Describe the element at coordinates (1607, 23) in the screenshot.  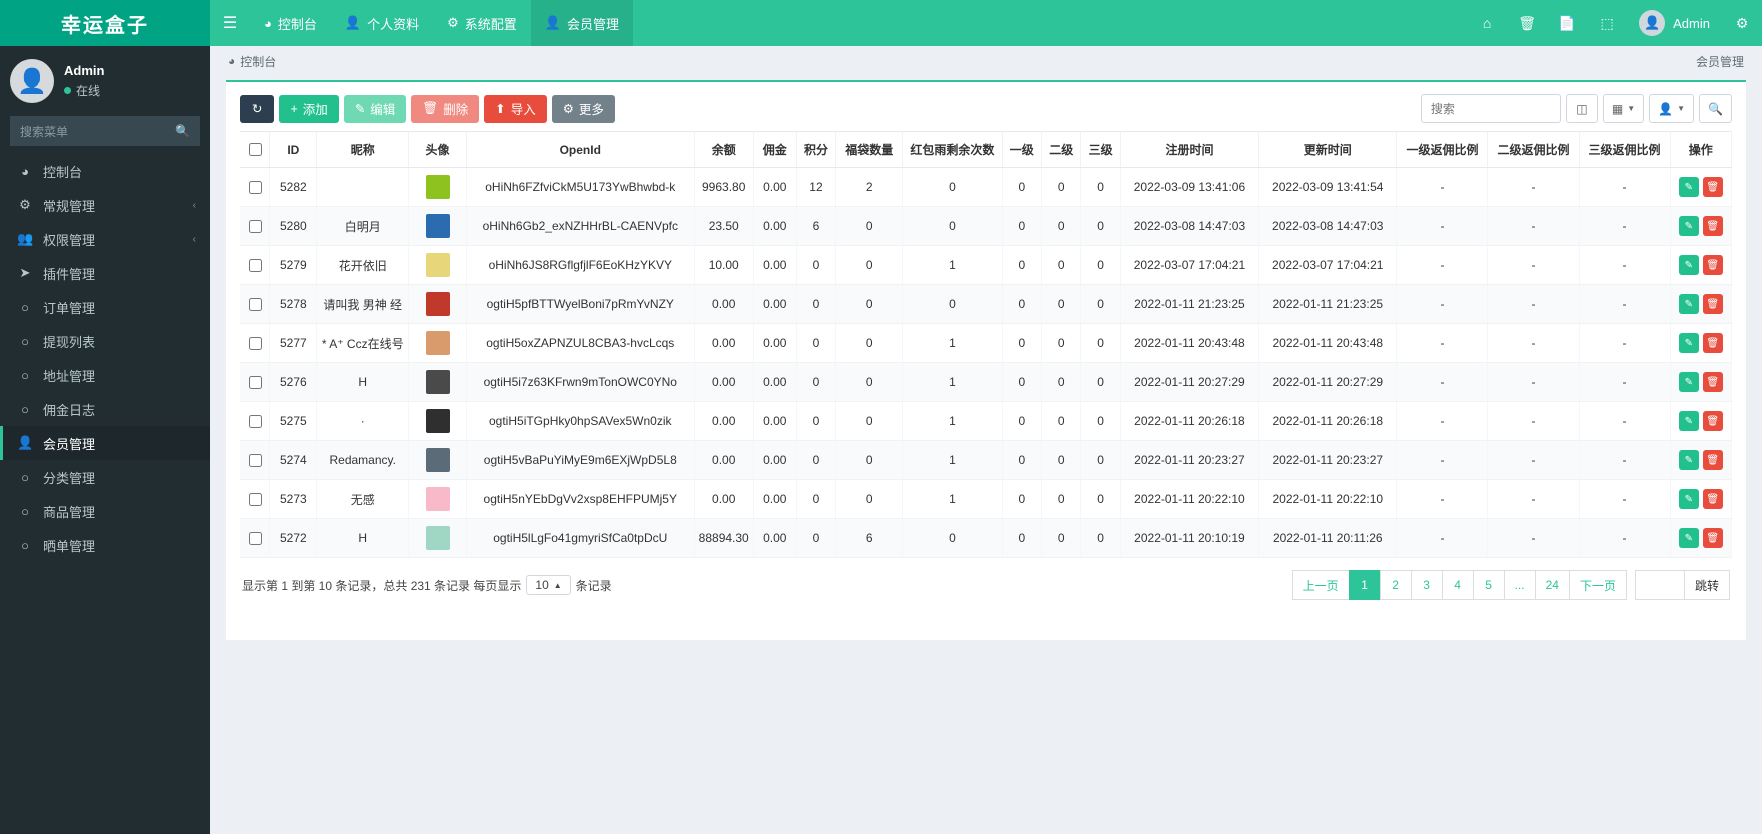
I see `fullscreen-icon: ⬚` at that location.